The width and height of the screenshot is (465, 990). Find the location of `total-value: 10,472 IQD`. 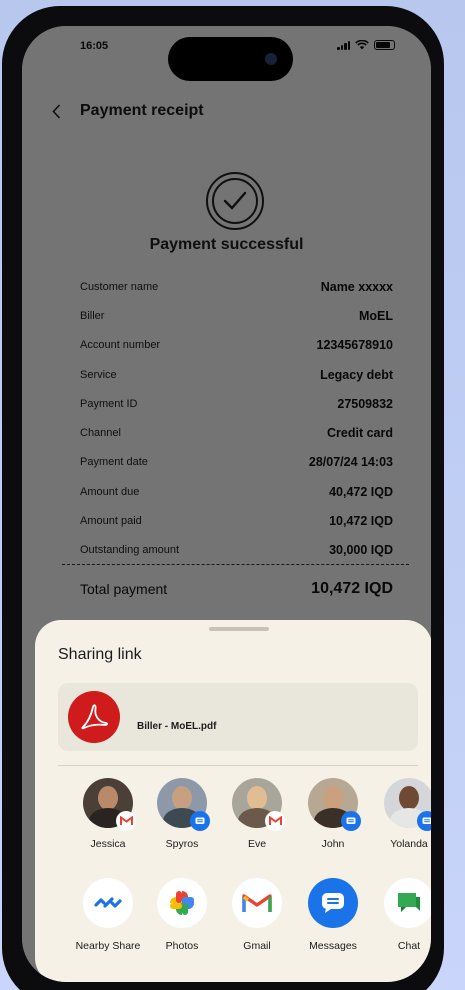

total-value: 10,472 IQD is located at coordinates (352, 588).